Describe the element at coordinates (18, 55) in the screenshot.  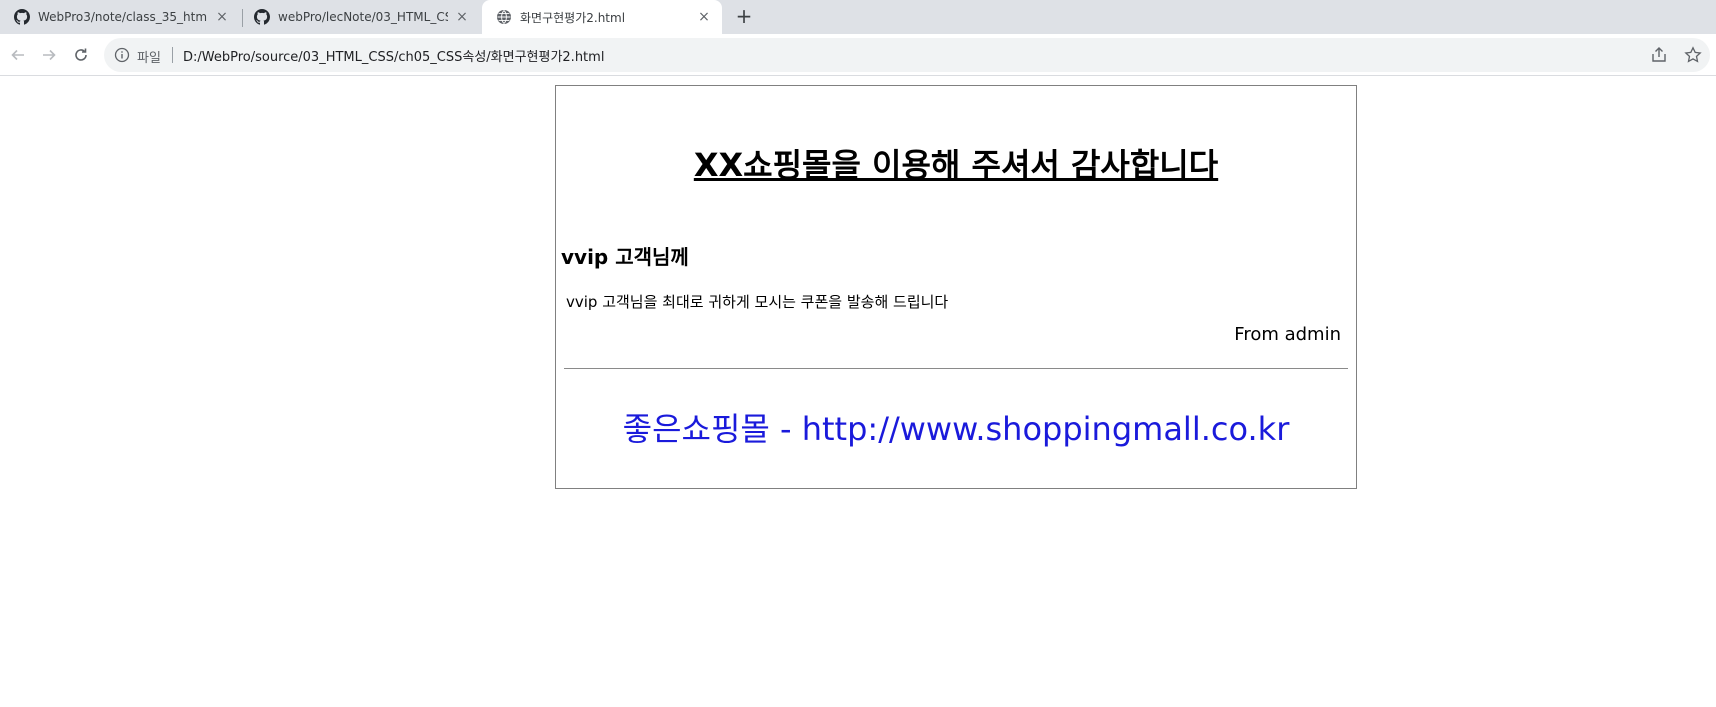
I see `back-icon` at that location.